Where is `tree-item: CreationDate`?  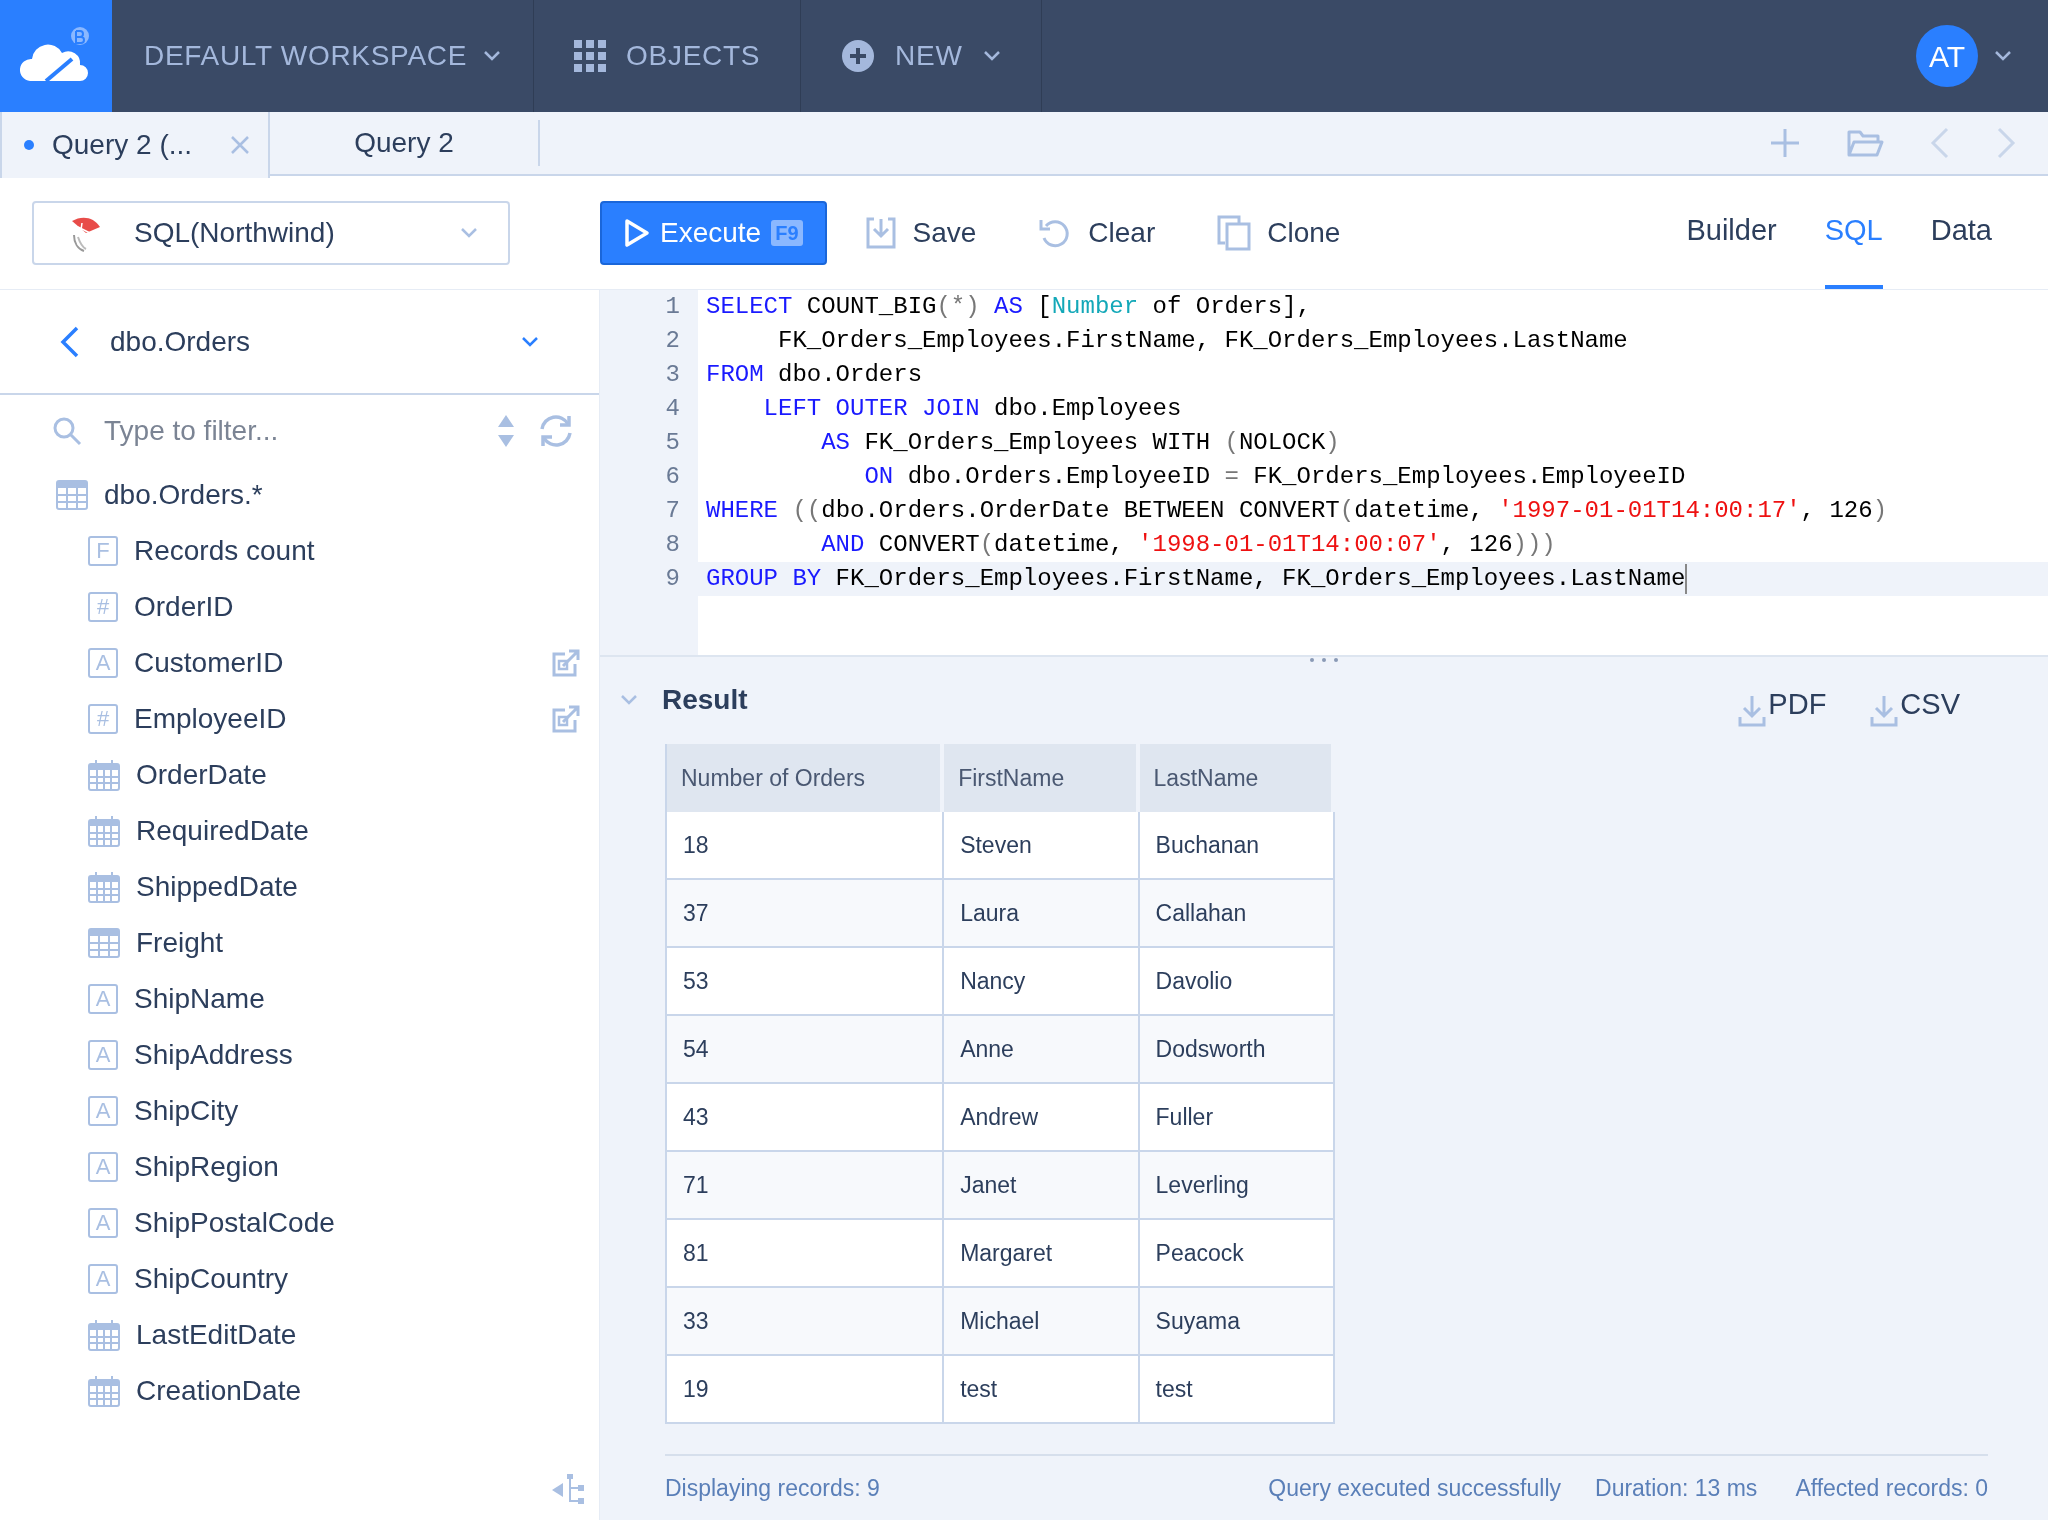
tree-item: CreationDate is located at coordinates (299, 1391).